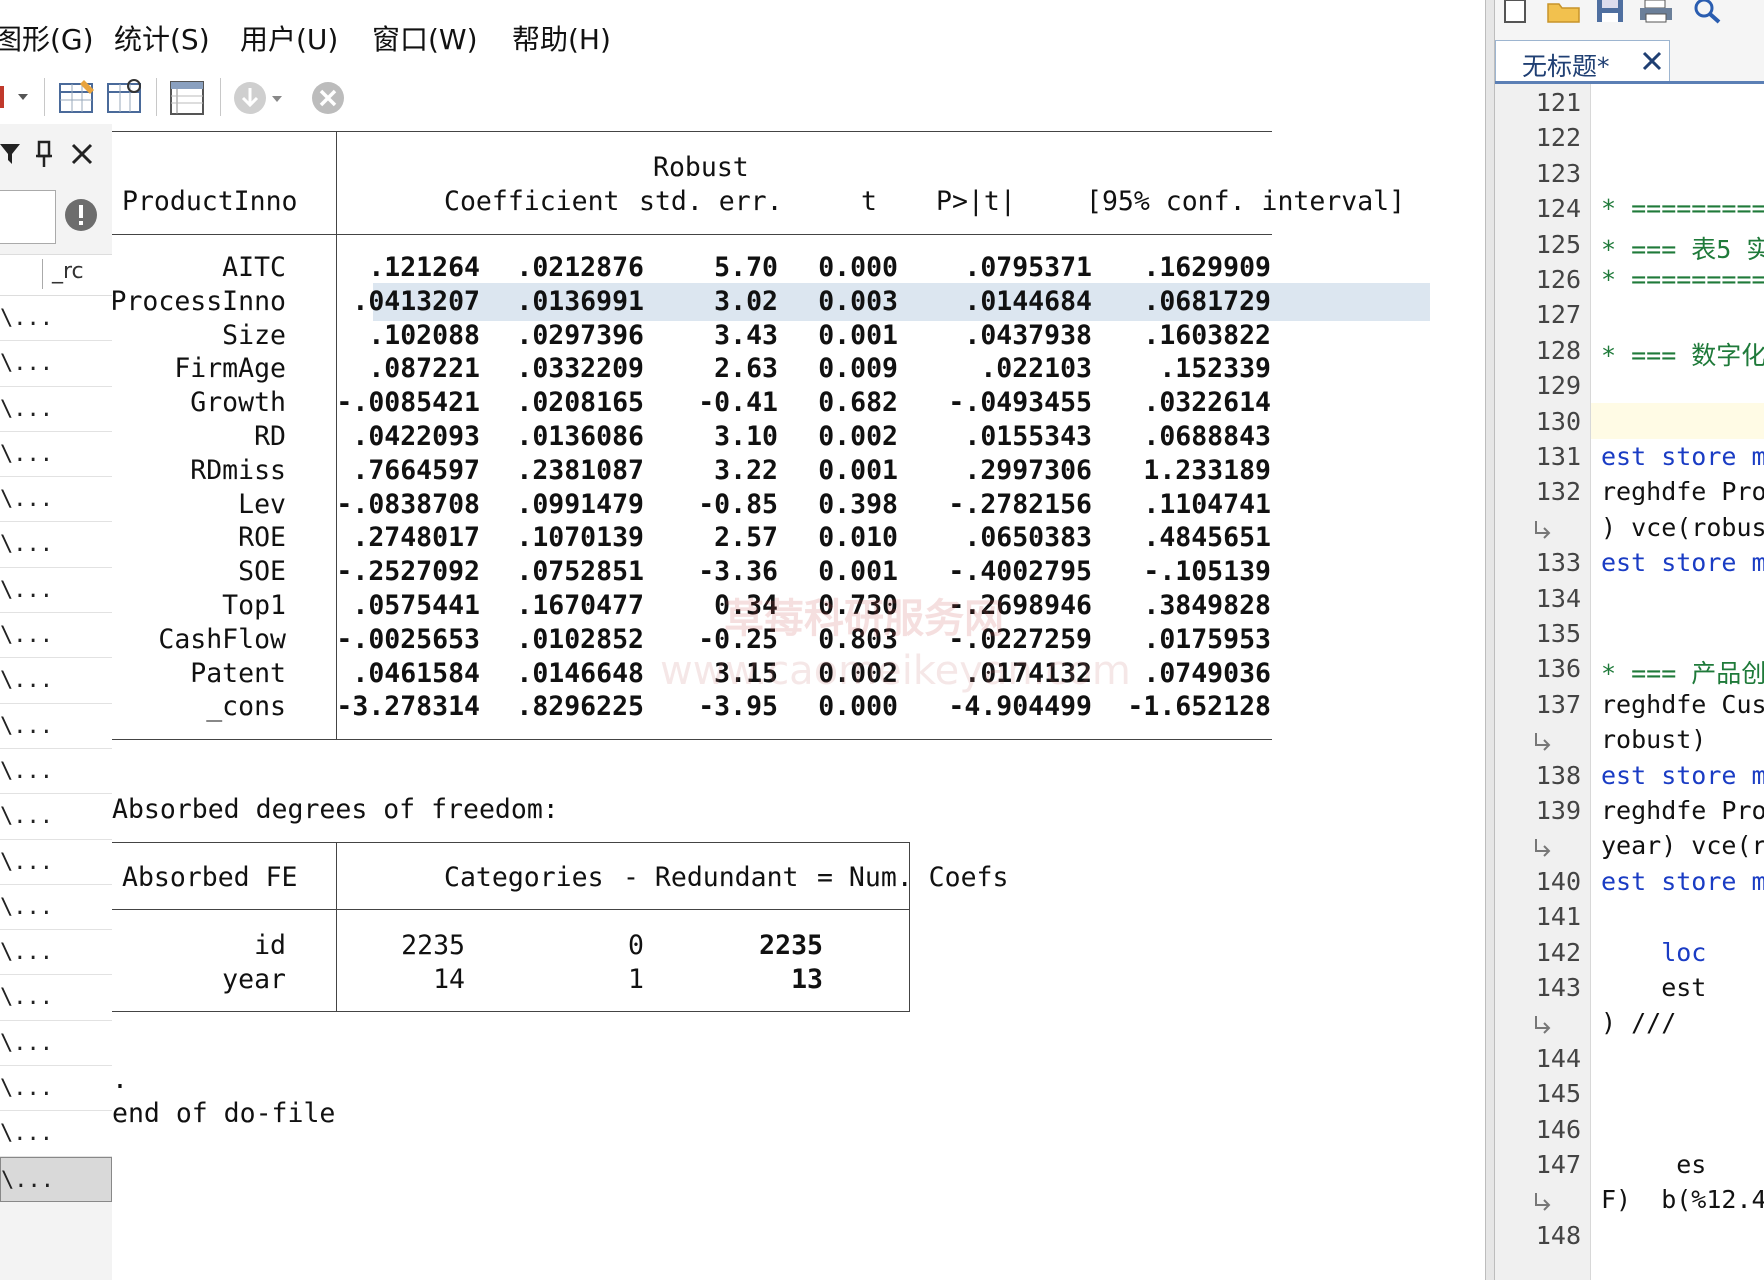  I want to click on data-browser-icon, so click(126, 98).